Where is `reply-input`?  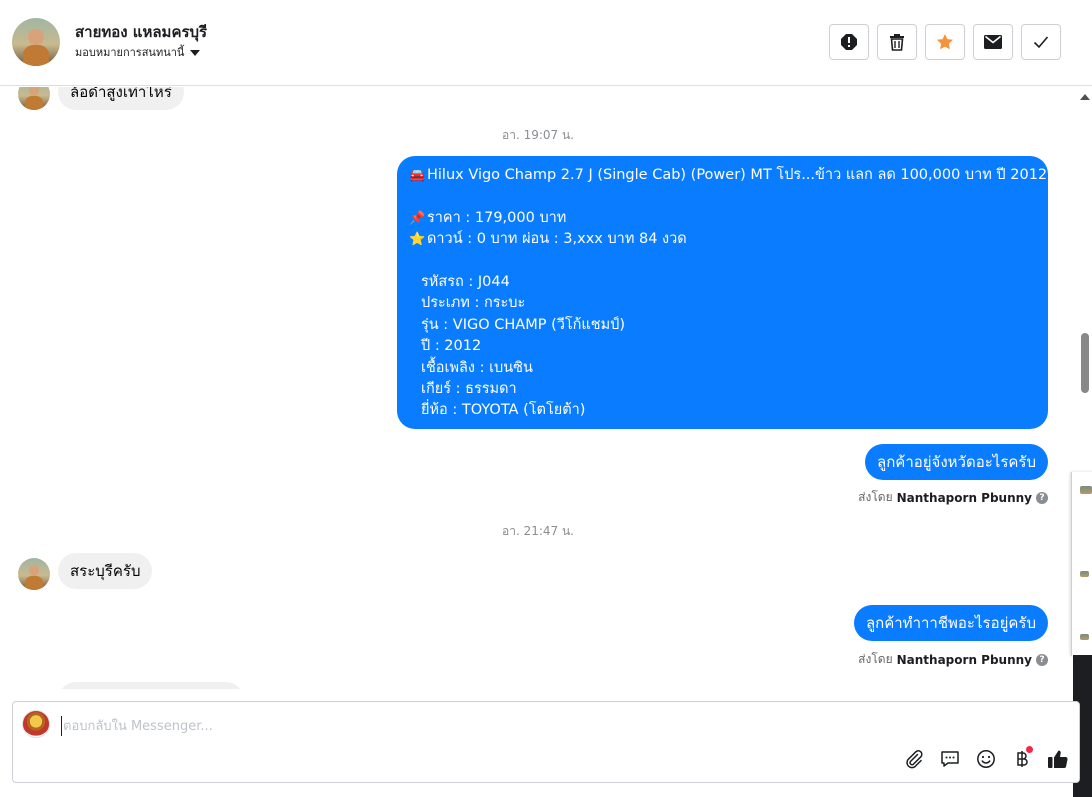
reply-input is located at coordinates (471, 726).